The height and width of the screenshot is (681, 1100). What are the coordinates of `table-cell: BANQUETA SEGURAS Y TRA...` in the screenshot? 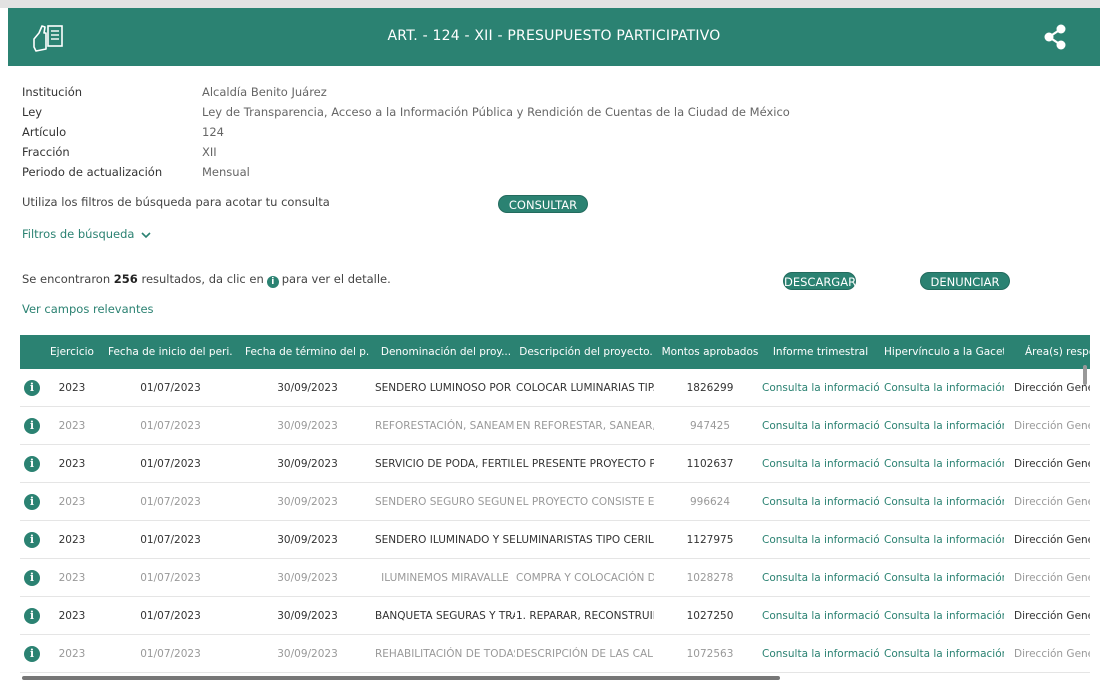 It's located at (445, 616).